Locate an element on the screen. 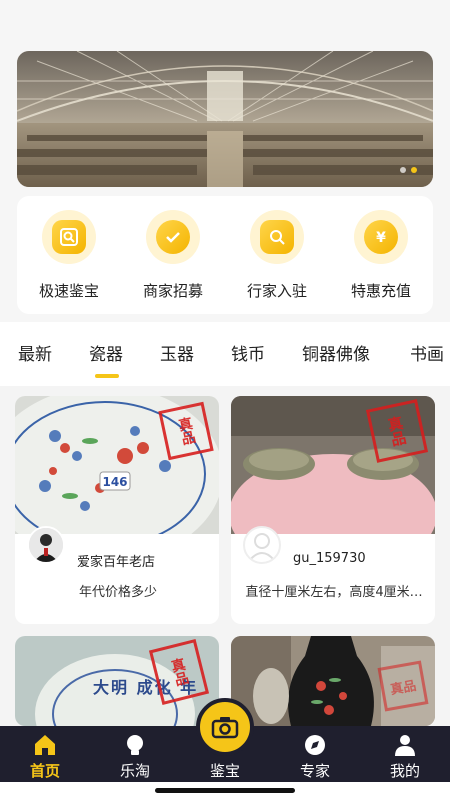  tab-coins: 钱币 is located at coordinates (248, 352).